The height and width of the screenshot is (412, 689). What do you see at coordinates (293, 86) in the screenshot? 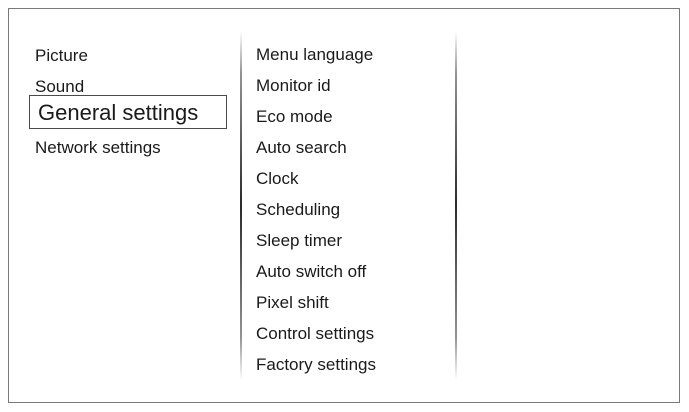
I see `submenu-item-monitor-id: Monitor id` at bounding box center [293, 86].